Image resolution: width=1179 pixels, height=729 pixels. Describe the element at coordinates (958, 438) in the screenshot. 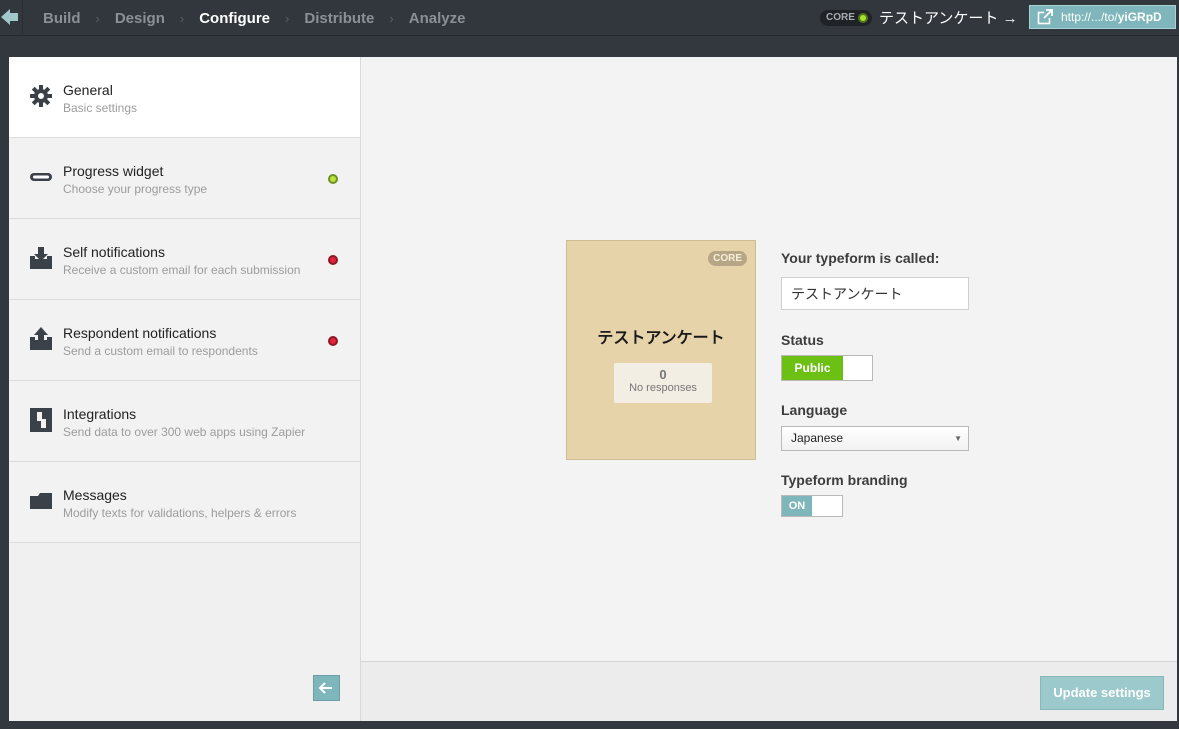

I see `chevron-down-icon: ▼` at that location.